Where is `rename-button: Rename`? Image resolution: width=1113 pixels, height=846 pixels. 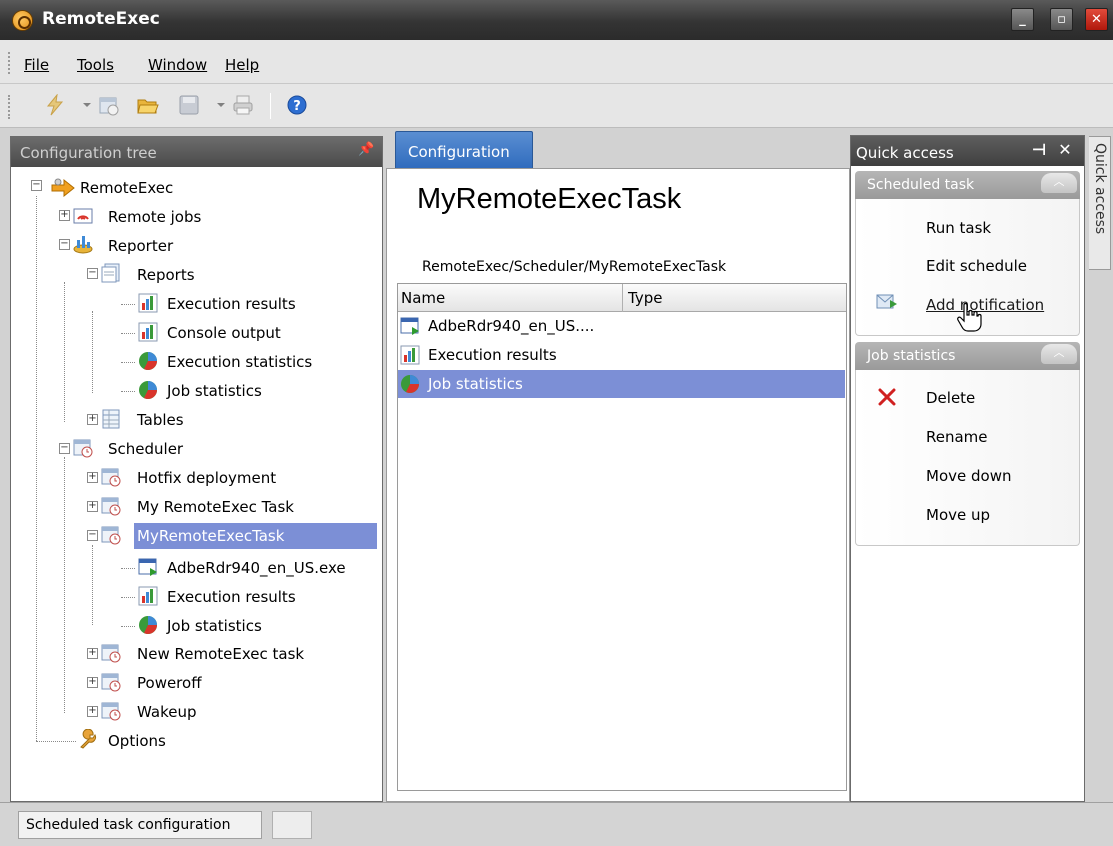
rename-button: Rename is located at coordinates (957, 437).